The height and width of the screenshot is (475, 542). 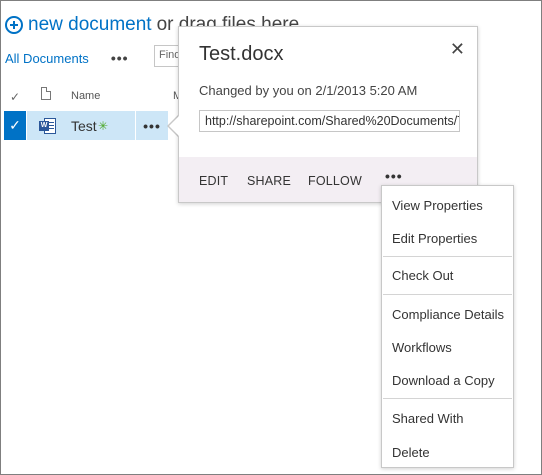 What do you see at coordinates (411, 452) in the screenshot?
I see `menu-item-delete: Delete` at bounding box center [411, 452].